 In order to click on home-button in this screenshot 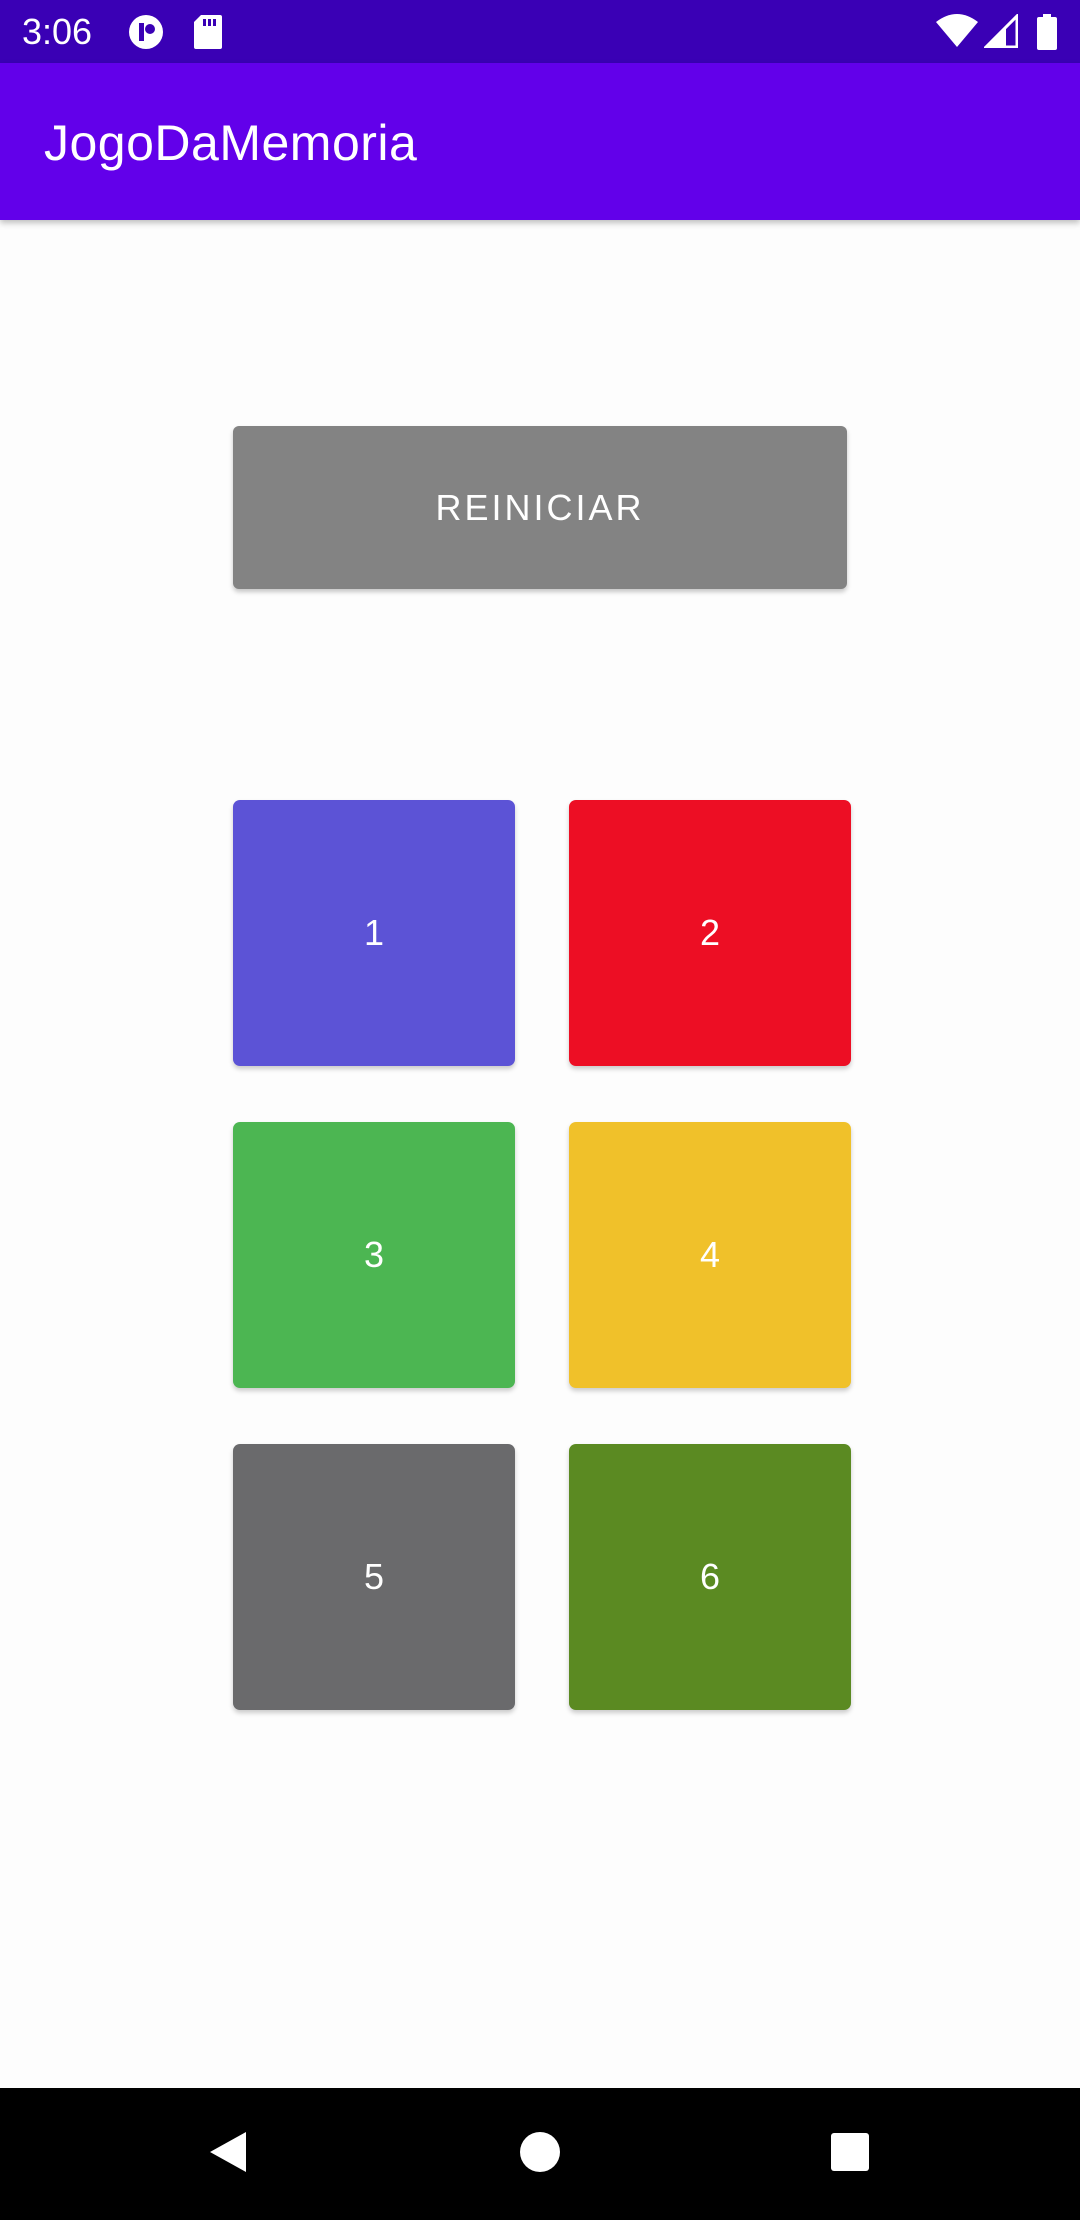, I will do `click(540, 2154)`.